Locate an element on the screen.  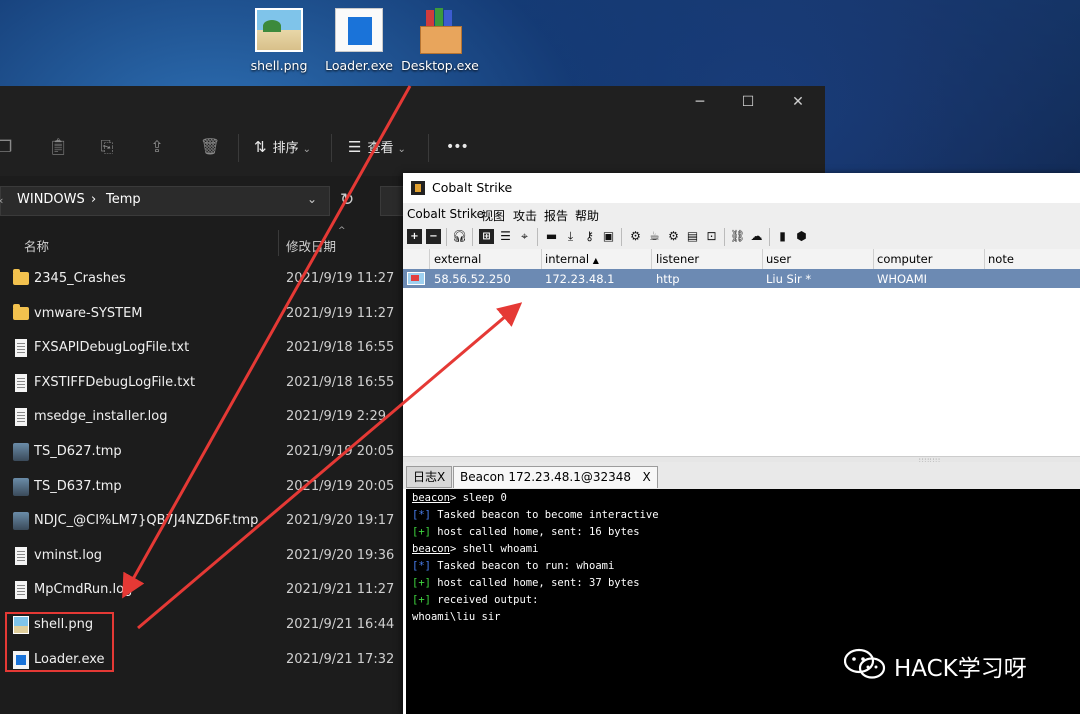
menu-view: 视图 is located at coordinates (493, 215).